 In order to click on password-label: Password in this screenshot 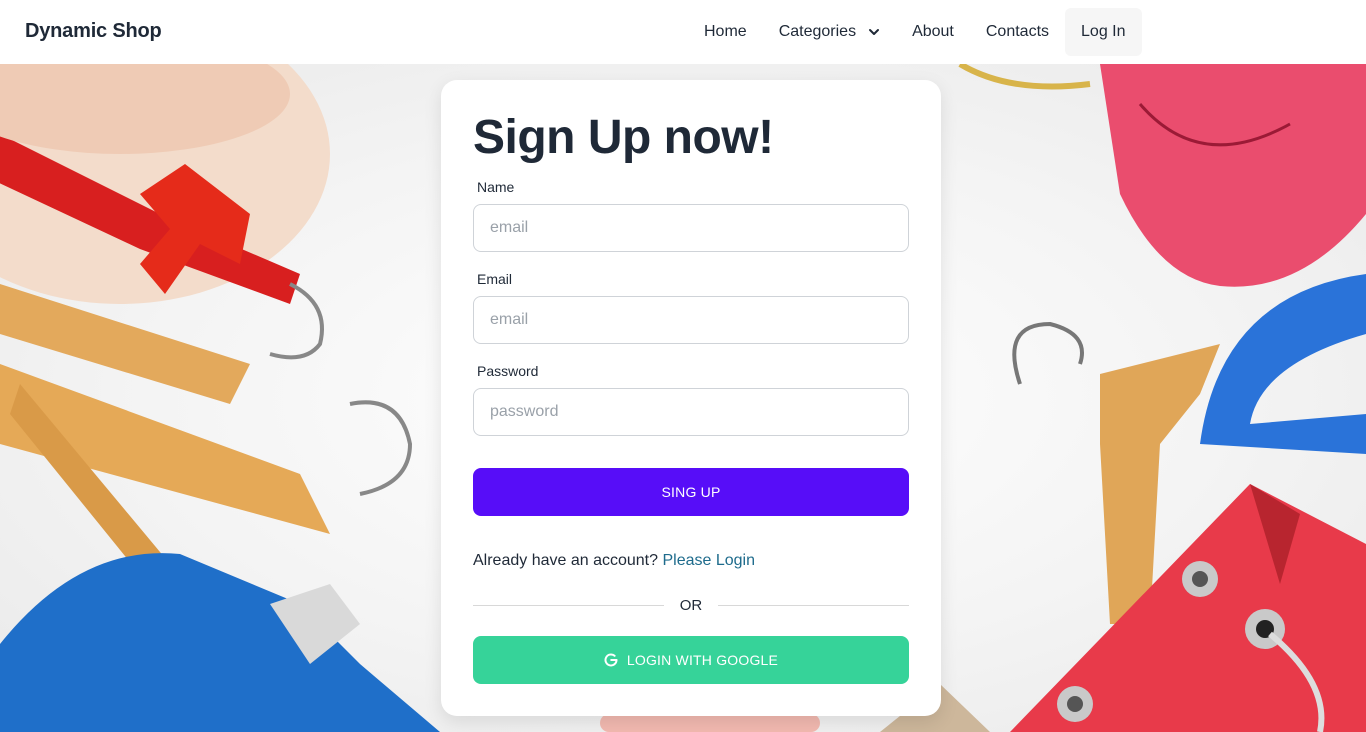, I will do `click(508, 371)`.